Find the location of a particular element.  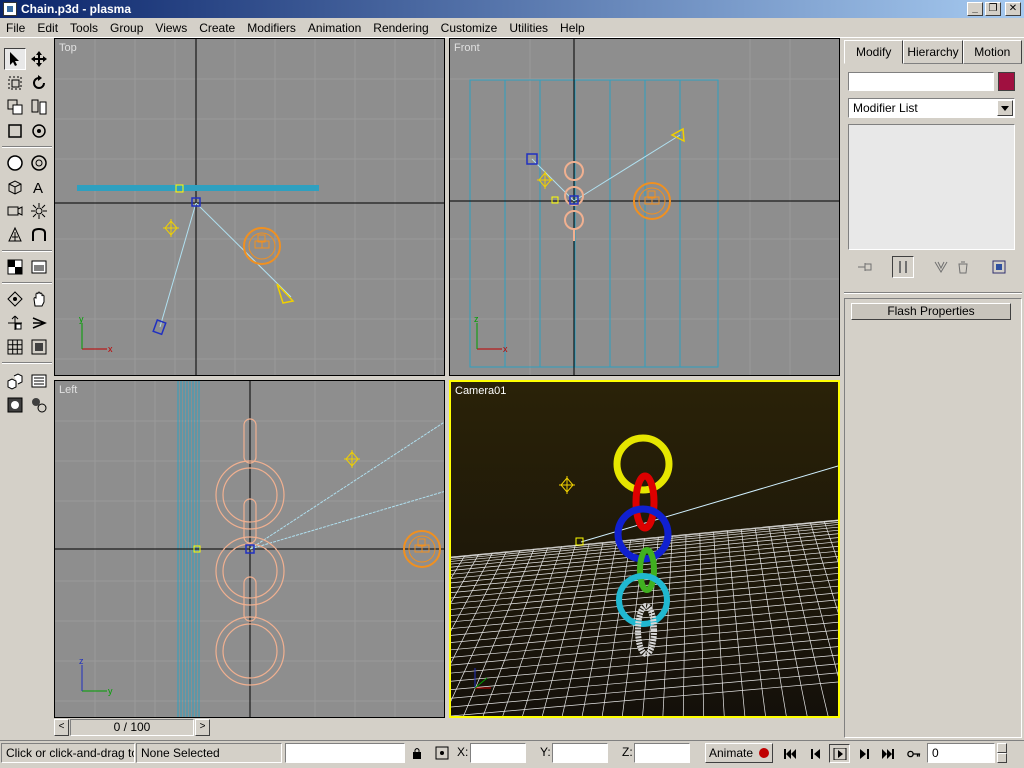

menu-help: Help is located at coordinates (572, 28).